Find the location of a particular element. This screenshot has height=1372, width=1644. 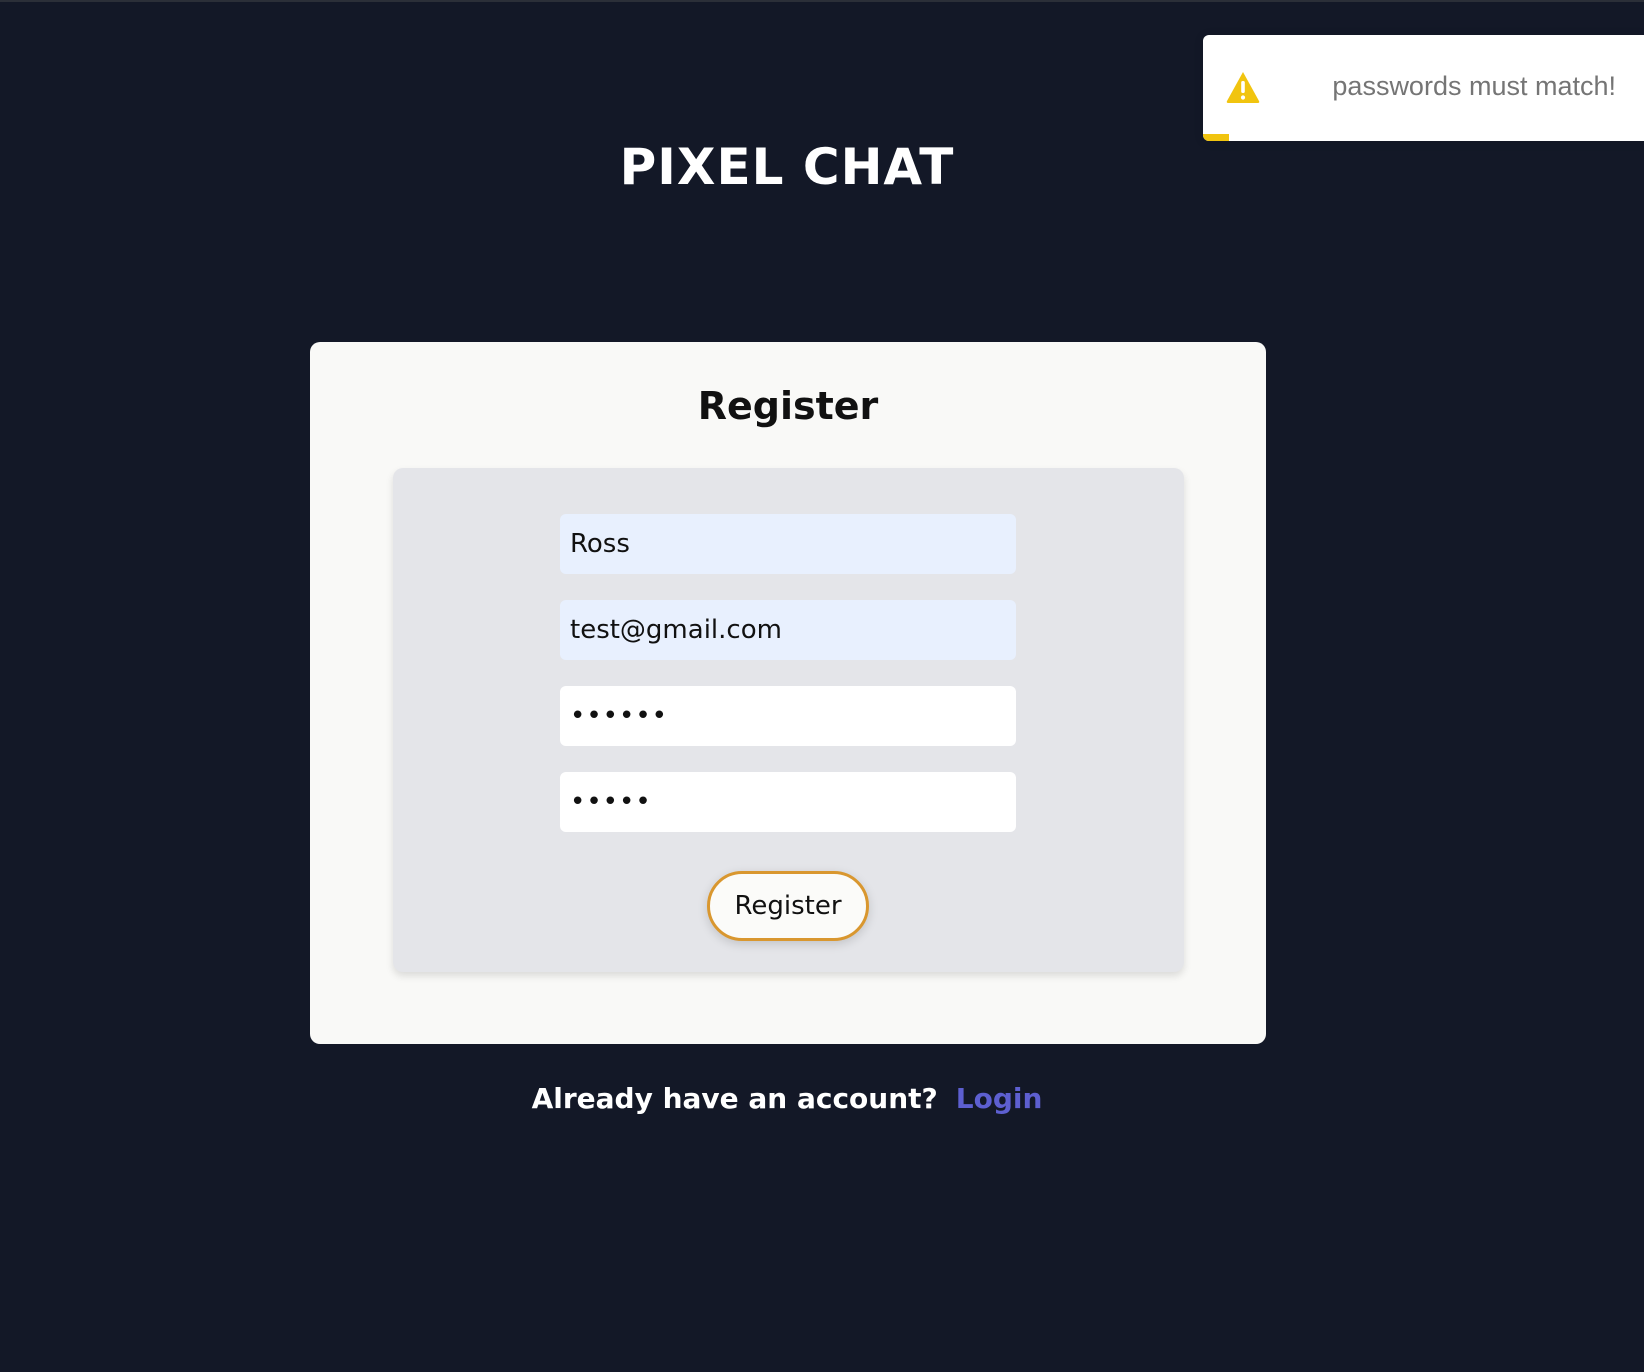

toast-progress-bar is located at coordinates (1216, 137).